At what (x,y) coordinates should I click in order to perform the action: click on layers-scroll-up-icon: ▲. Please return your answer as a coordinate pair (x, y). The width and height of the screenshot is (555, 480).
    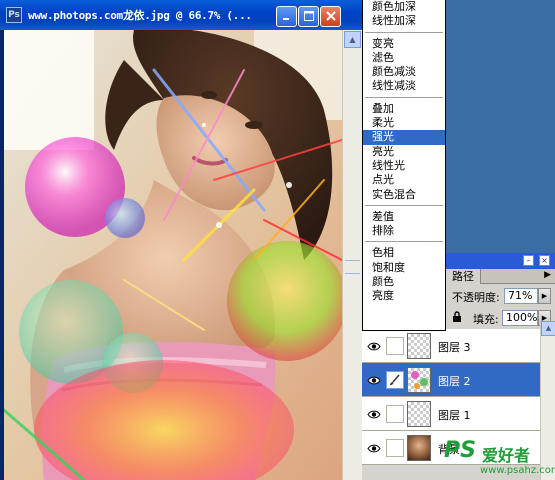
    Looking at the image, I should click on (548, 328).